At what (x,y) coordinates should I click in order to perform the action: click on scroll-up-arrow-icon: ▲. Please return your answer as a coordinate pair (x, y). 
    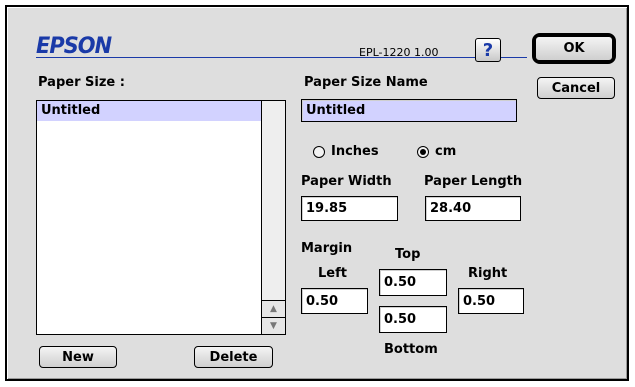
    Looking at the image, I should click on (273, 308).